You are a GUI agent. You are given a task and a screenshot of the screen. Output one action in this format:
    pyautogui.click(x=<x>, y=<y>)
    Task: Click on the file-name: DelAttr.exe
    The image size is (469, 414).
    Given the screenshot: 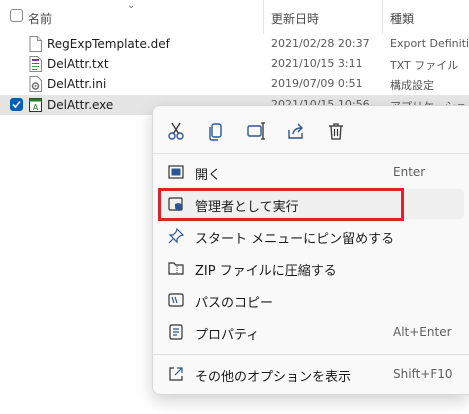 What is the action you would take?
    pyautogui.click(x=80, y=105)
    